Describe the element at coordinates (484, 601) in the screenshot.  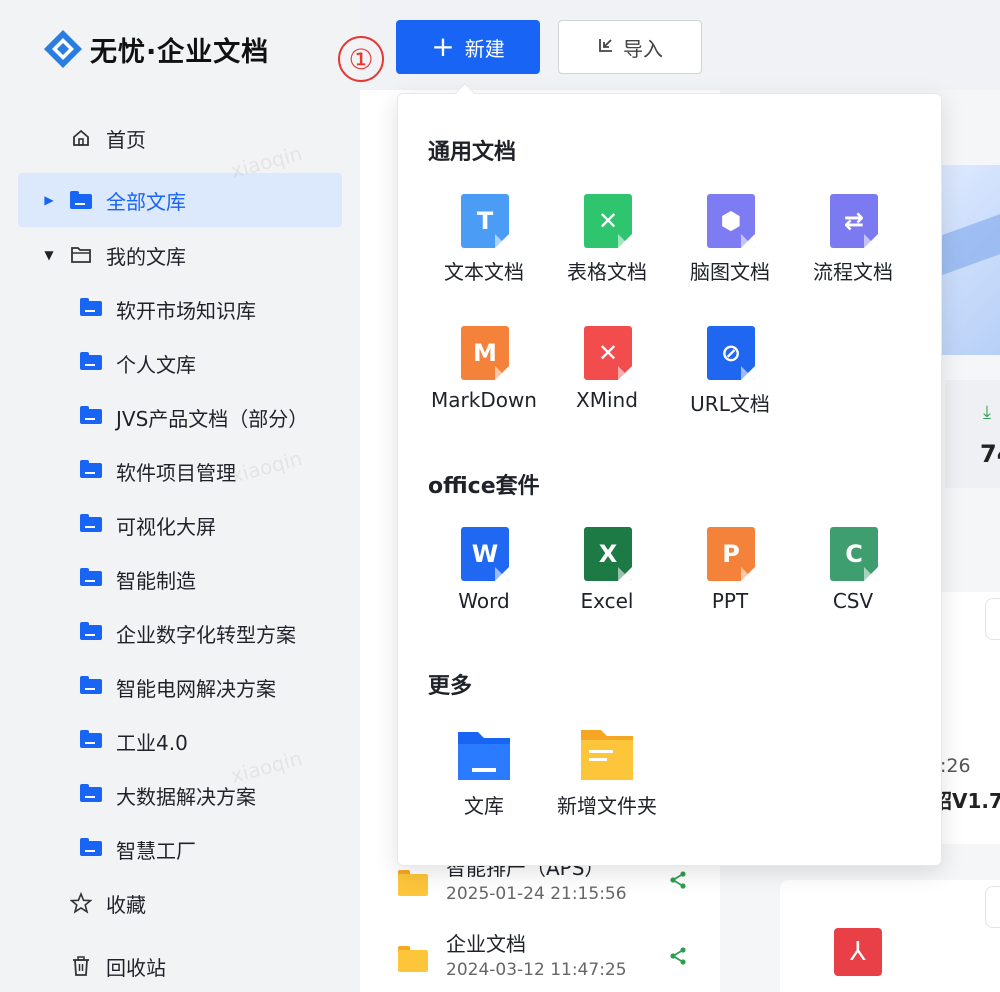
I see `menu-item-label: Word` at that location.